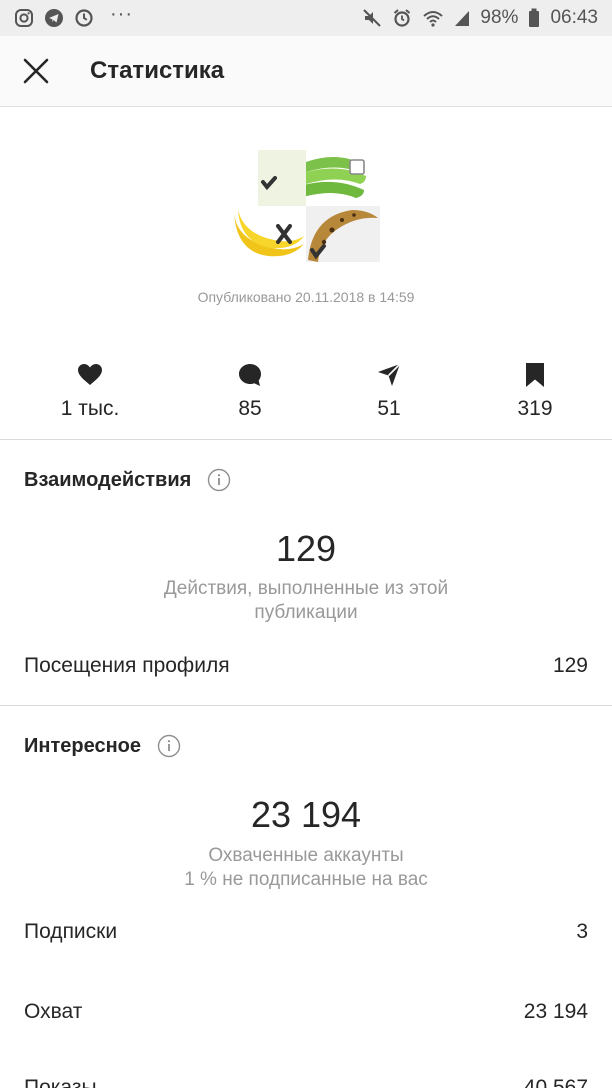 The image size is (612, 1088). I want to click on battery-icon, so click(534, 18).